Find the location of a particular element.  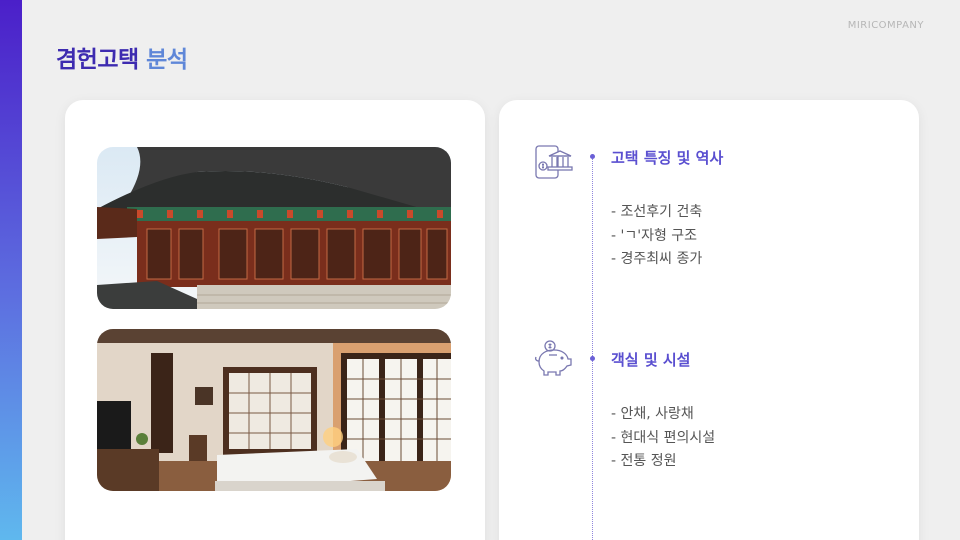

page-title: 겸헌고택 분석 is located at coordinates (122, 57).